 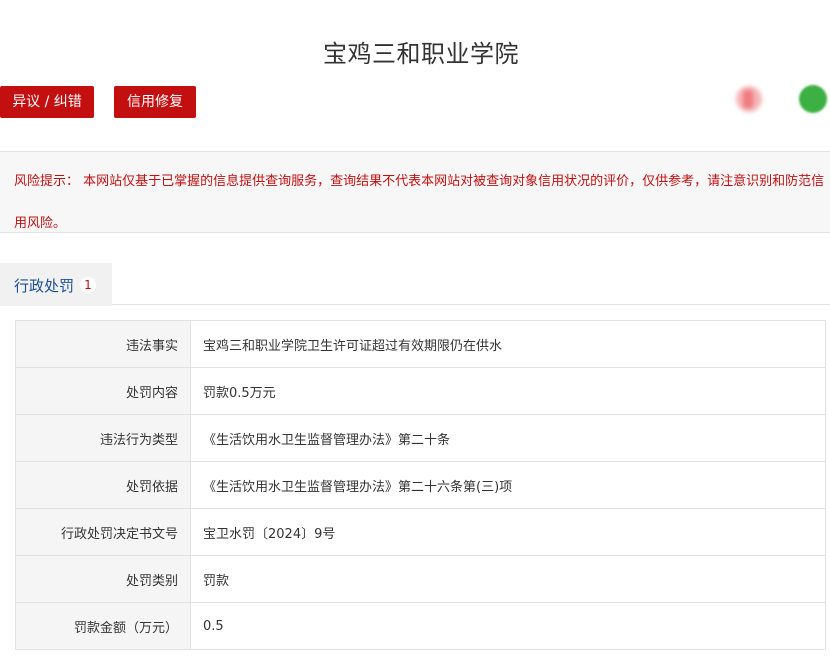 I want to click on field-label: 行政处罚决定书文号, so click(x=103, y=532).